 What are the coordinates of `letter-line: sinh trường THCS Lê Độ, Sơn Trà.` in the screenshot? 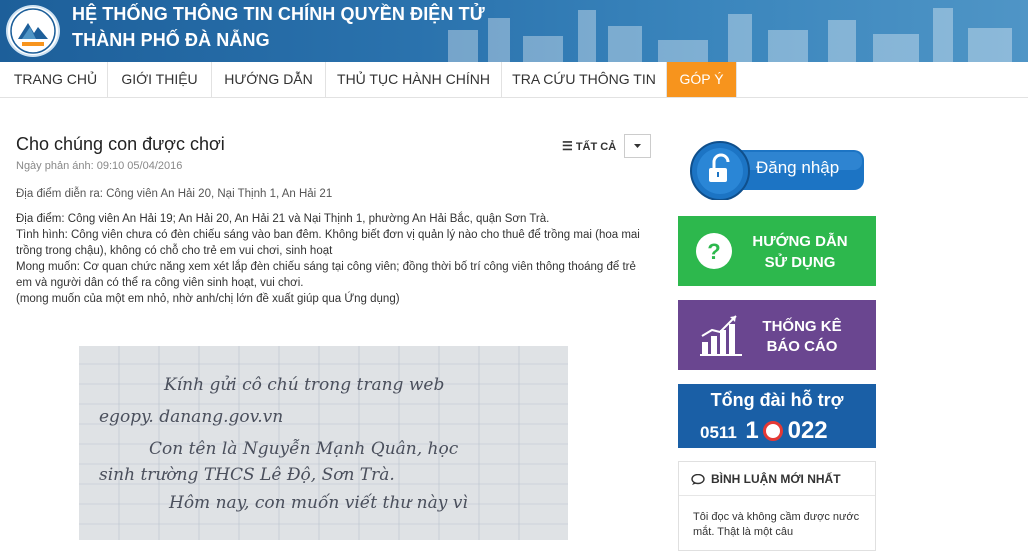 It's located at (247, 475).